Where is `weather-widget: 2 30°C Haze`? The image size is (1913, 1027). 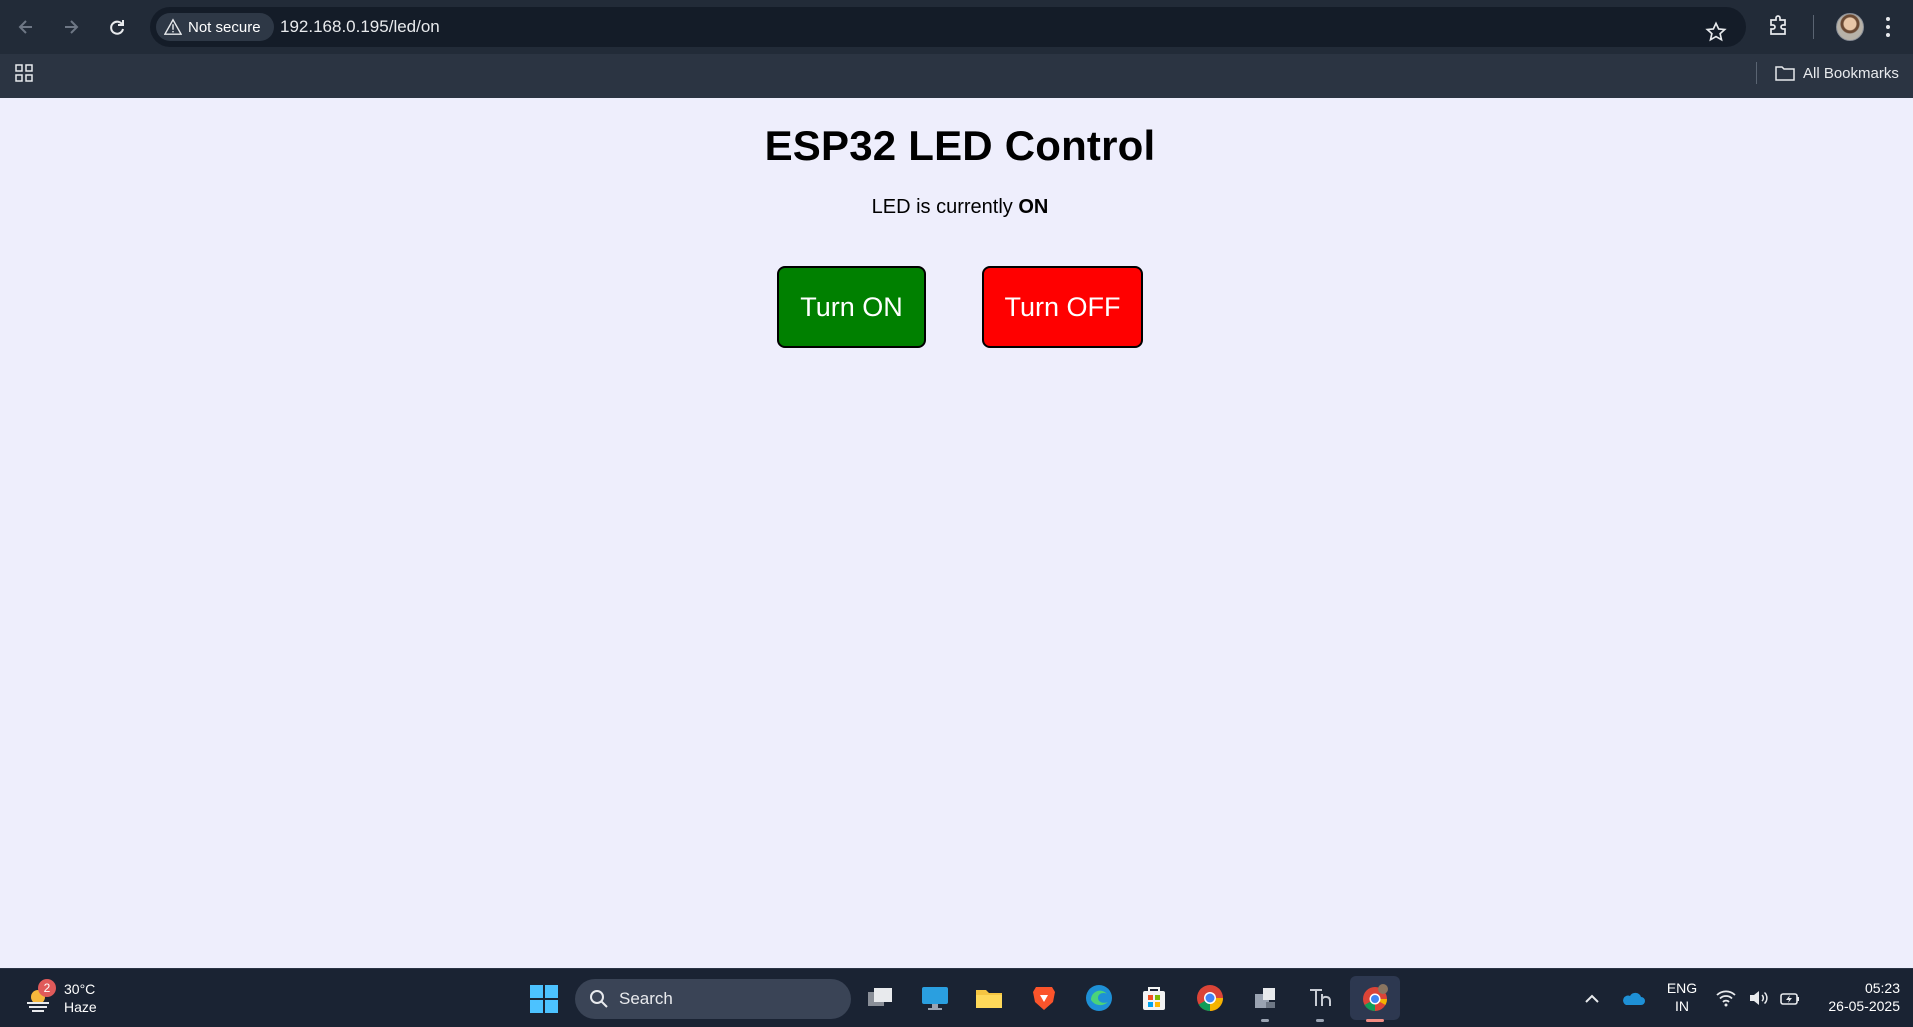
weather-widget: 2 30°C Haze is located at coordinates (65, 999).